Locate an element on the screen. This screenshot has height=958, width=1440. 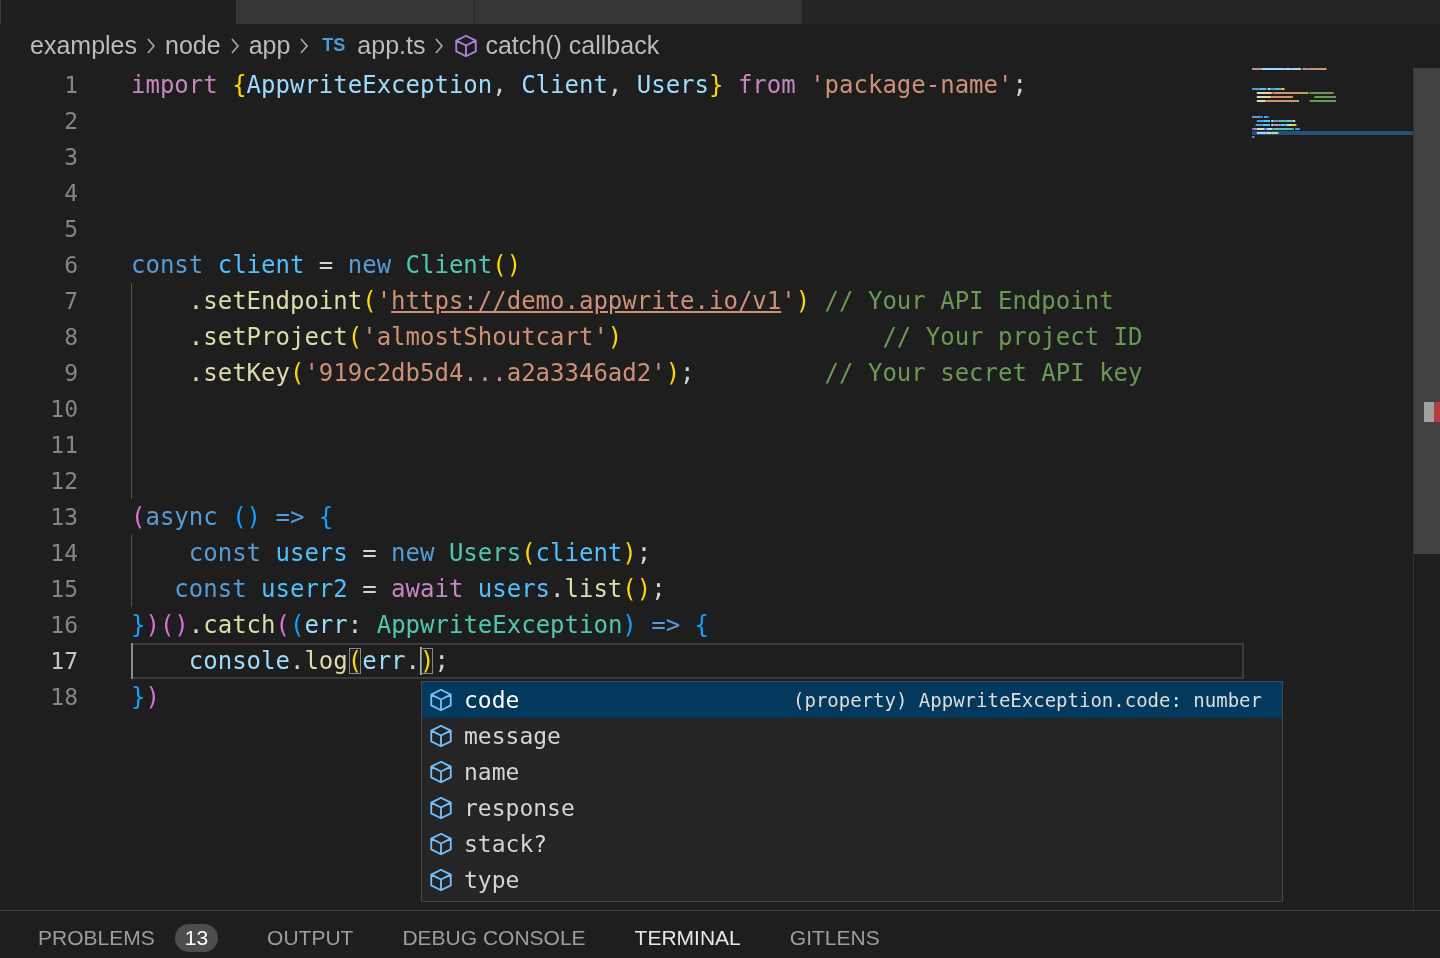
breadcrumb-item: app is located at coordinates (269, 45).